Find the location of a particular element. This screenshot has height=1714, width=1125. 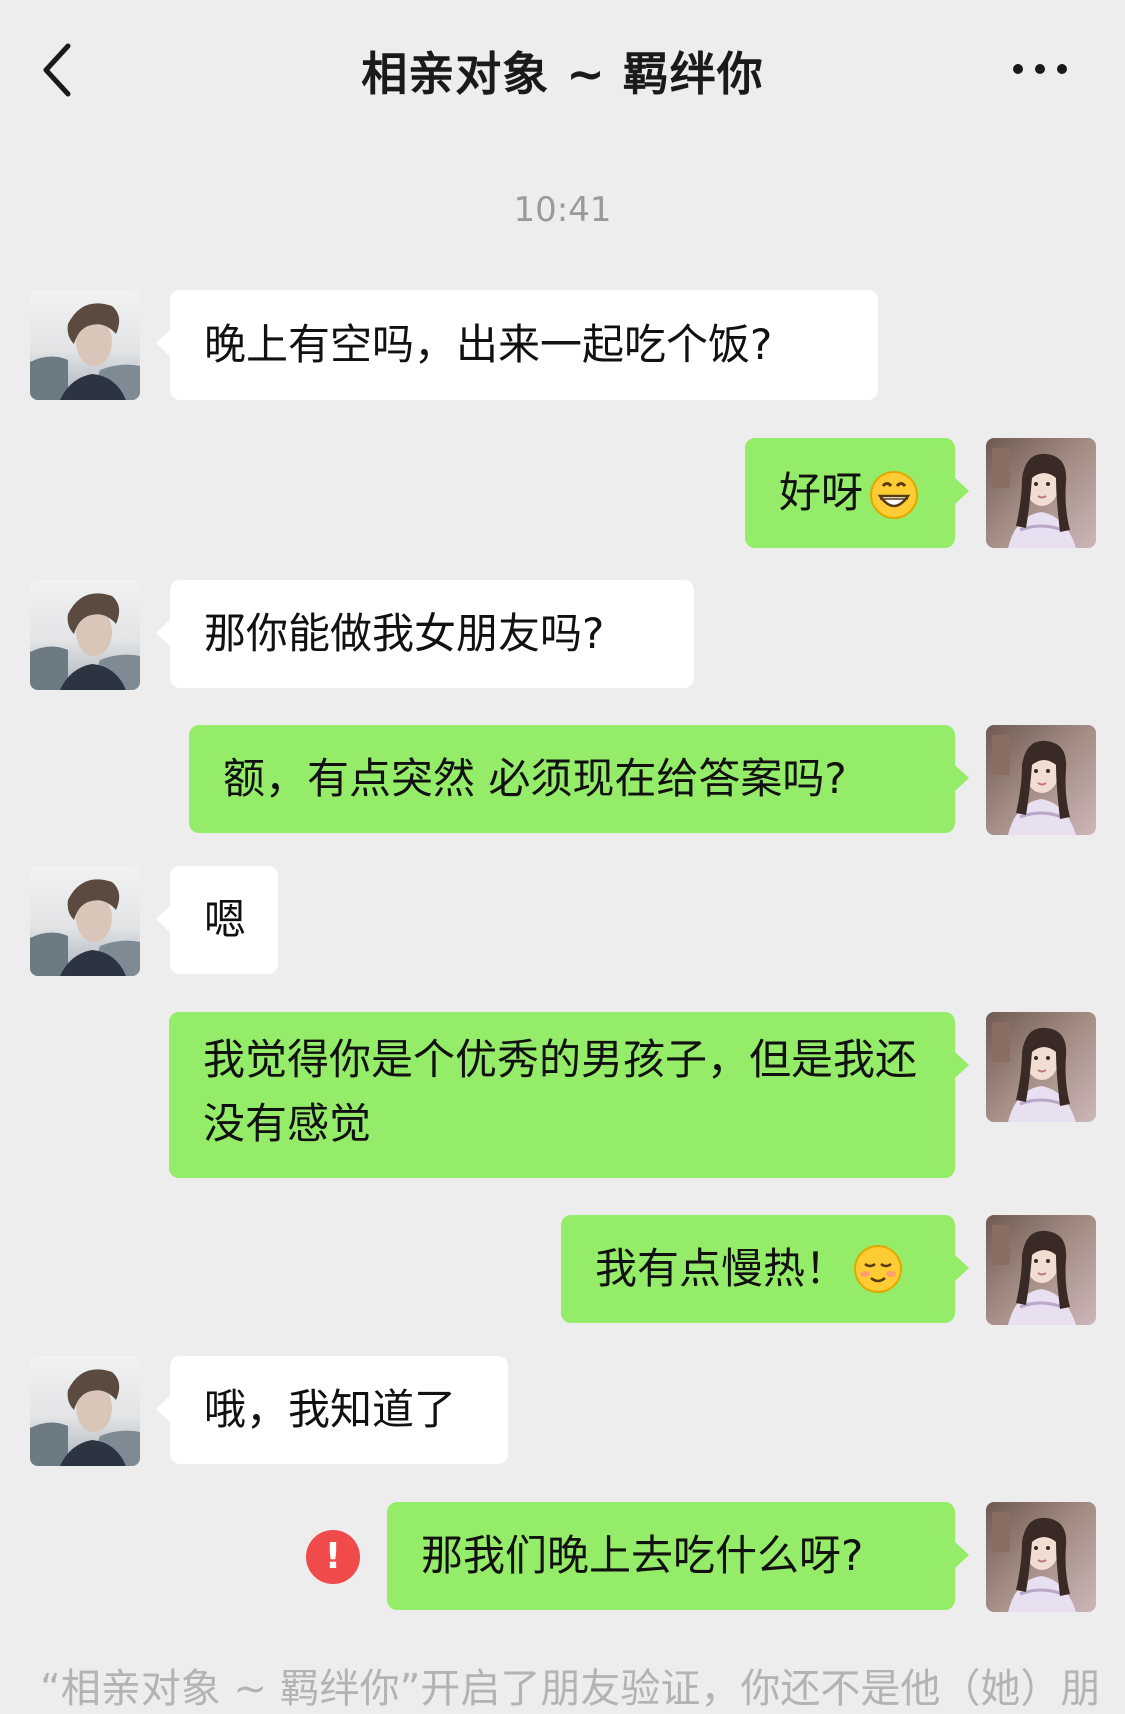

shy-smile-emoji is located at coordinates (878, 1269).